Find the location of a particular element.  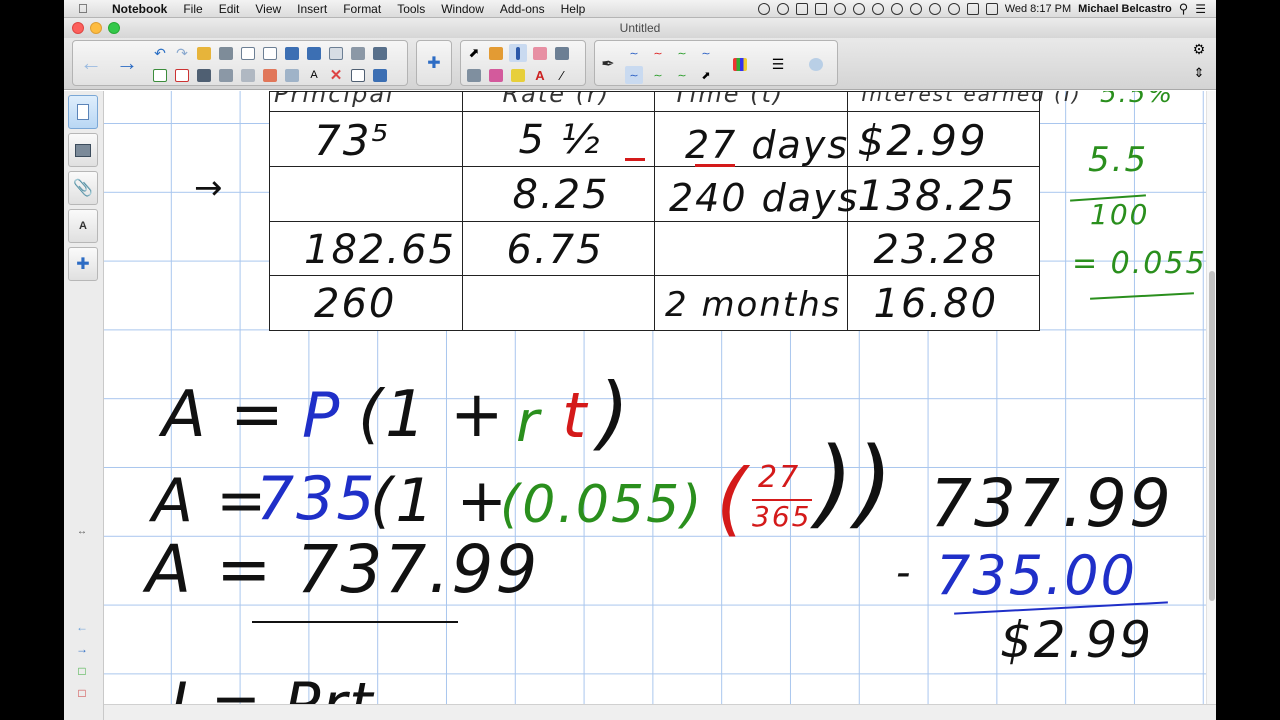

full-screen-icon is located at coordinates (380, 75).